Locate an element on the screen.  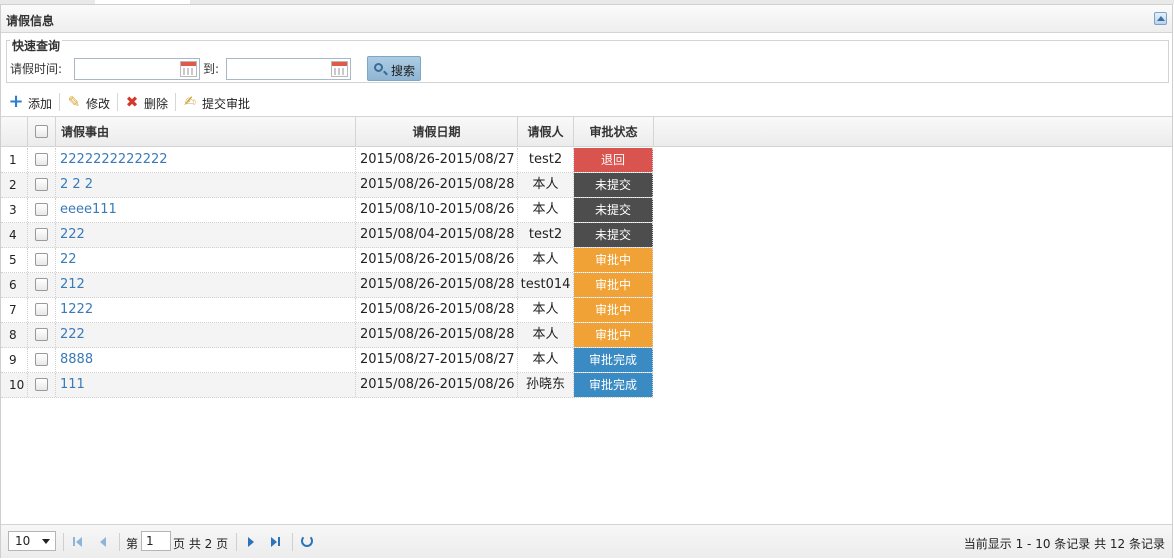
table-row: 10 111 2015/08/26-2015/08/26 孙晓东 审批完成 is located at coordinates (327, 385).